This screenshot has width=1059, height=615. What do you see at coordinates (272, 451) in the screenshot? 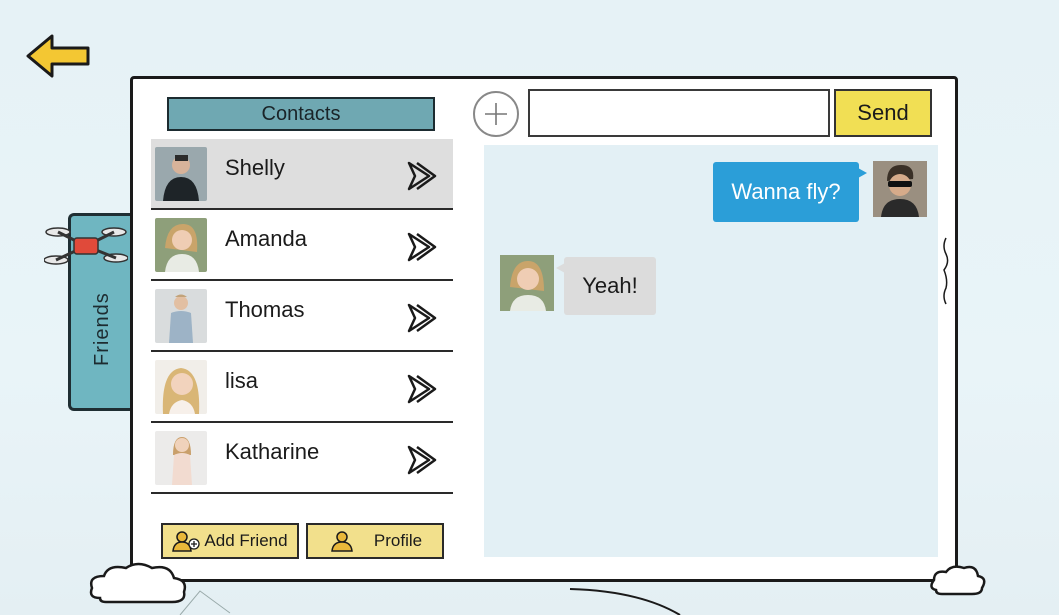
I see `contact-name: Katharine` at bounding box center [272, 451].